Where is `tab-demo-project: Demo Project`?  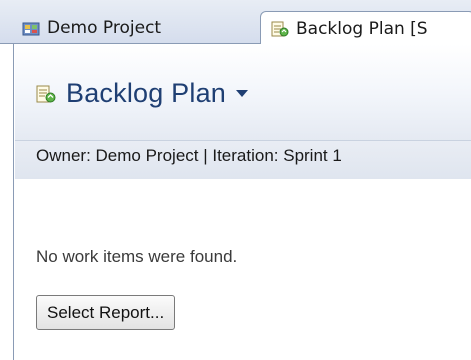 tab-demo-project: Demo Project is located at coordinates (134, 27).